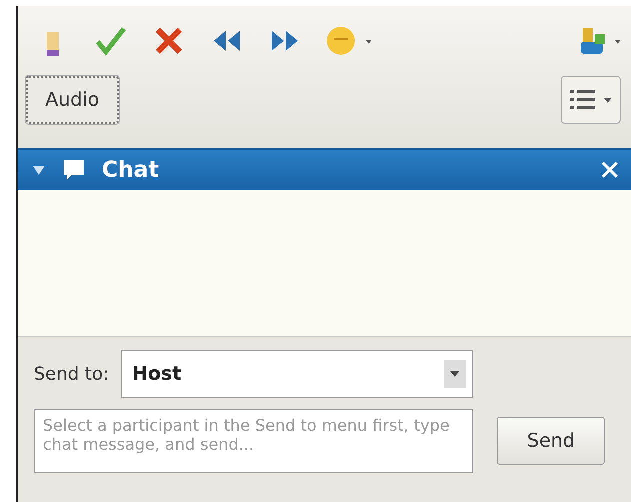  I want to click on dropdown-caret-icon, so click(455, 374).